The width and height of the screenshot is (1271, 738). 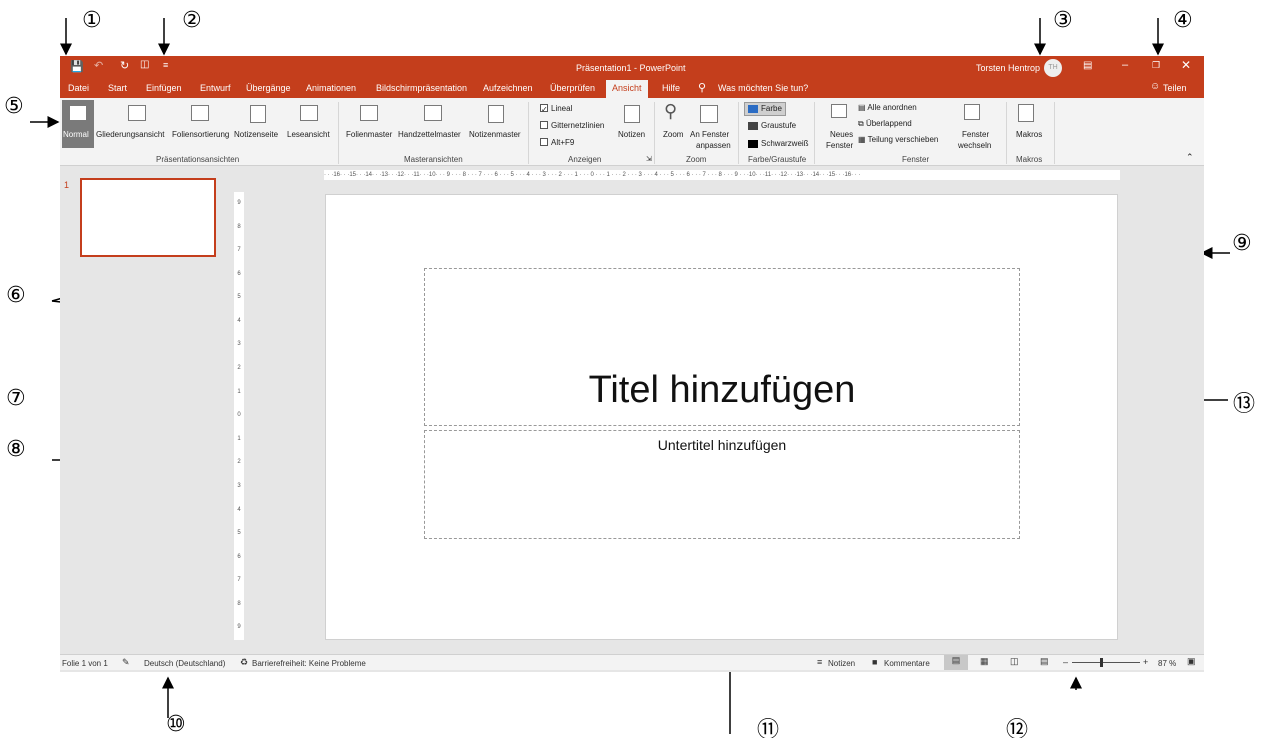 I want to click on vertical-ruler-labels: 9 8 7 6 5 4 3 2 1 0 1 2 3 4 5 6 7 8 9, so click(x=239, y=416).